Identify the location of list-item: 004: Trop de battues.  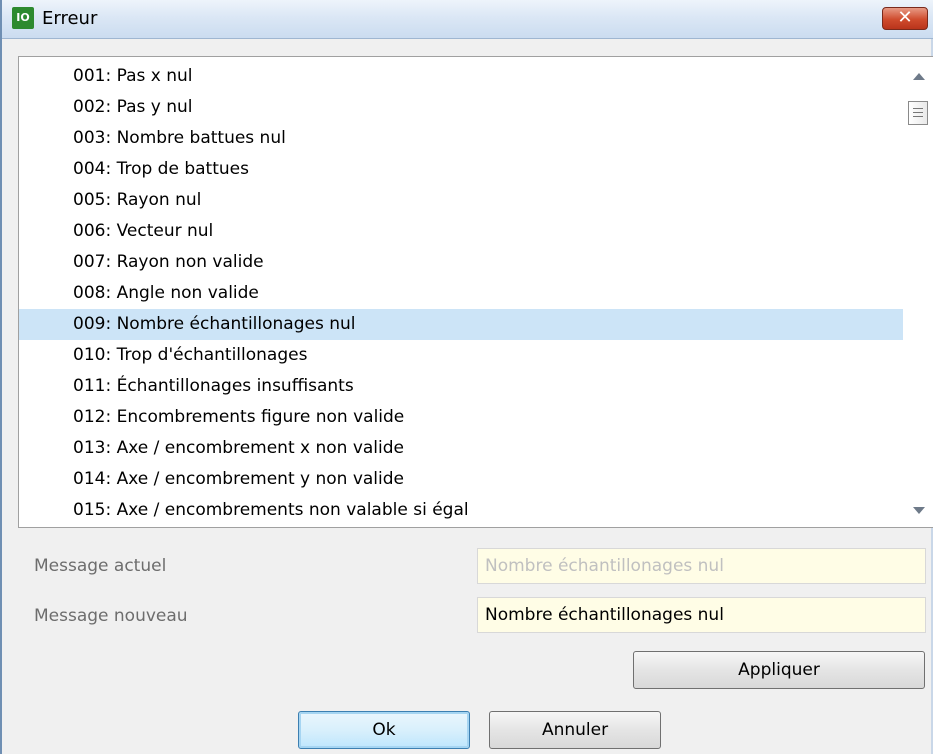
(461, 169).